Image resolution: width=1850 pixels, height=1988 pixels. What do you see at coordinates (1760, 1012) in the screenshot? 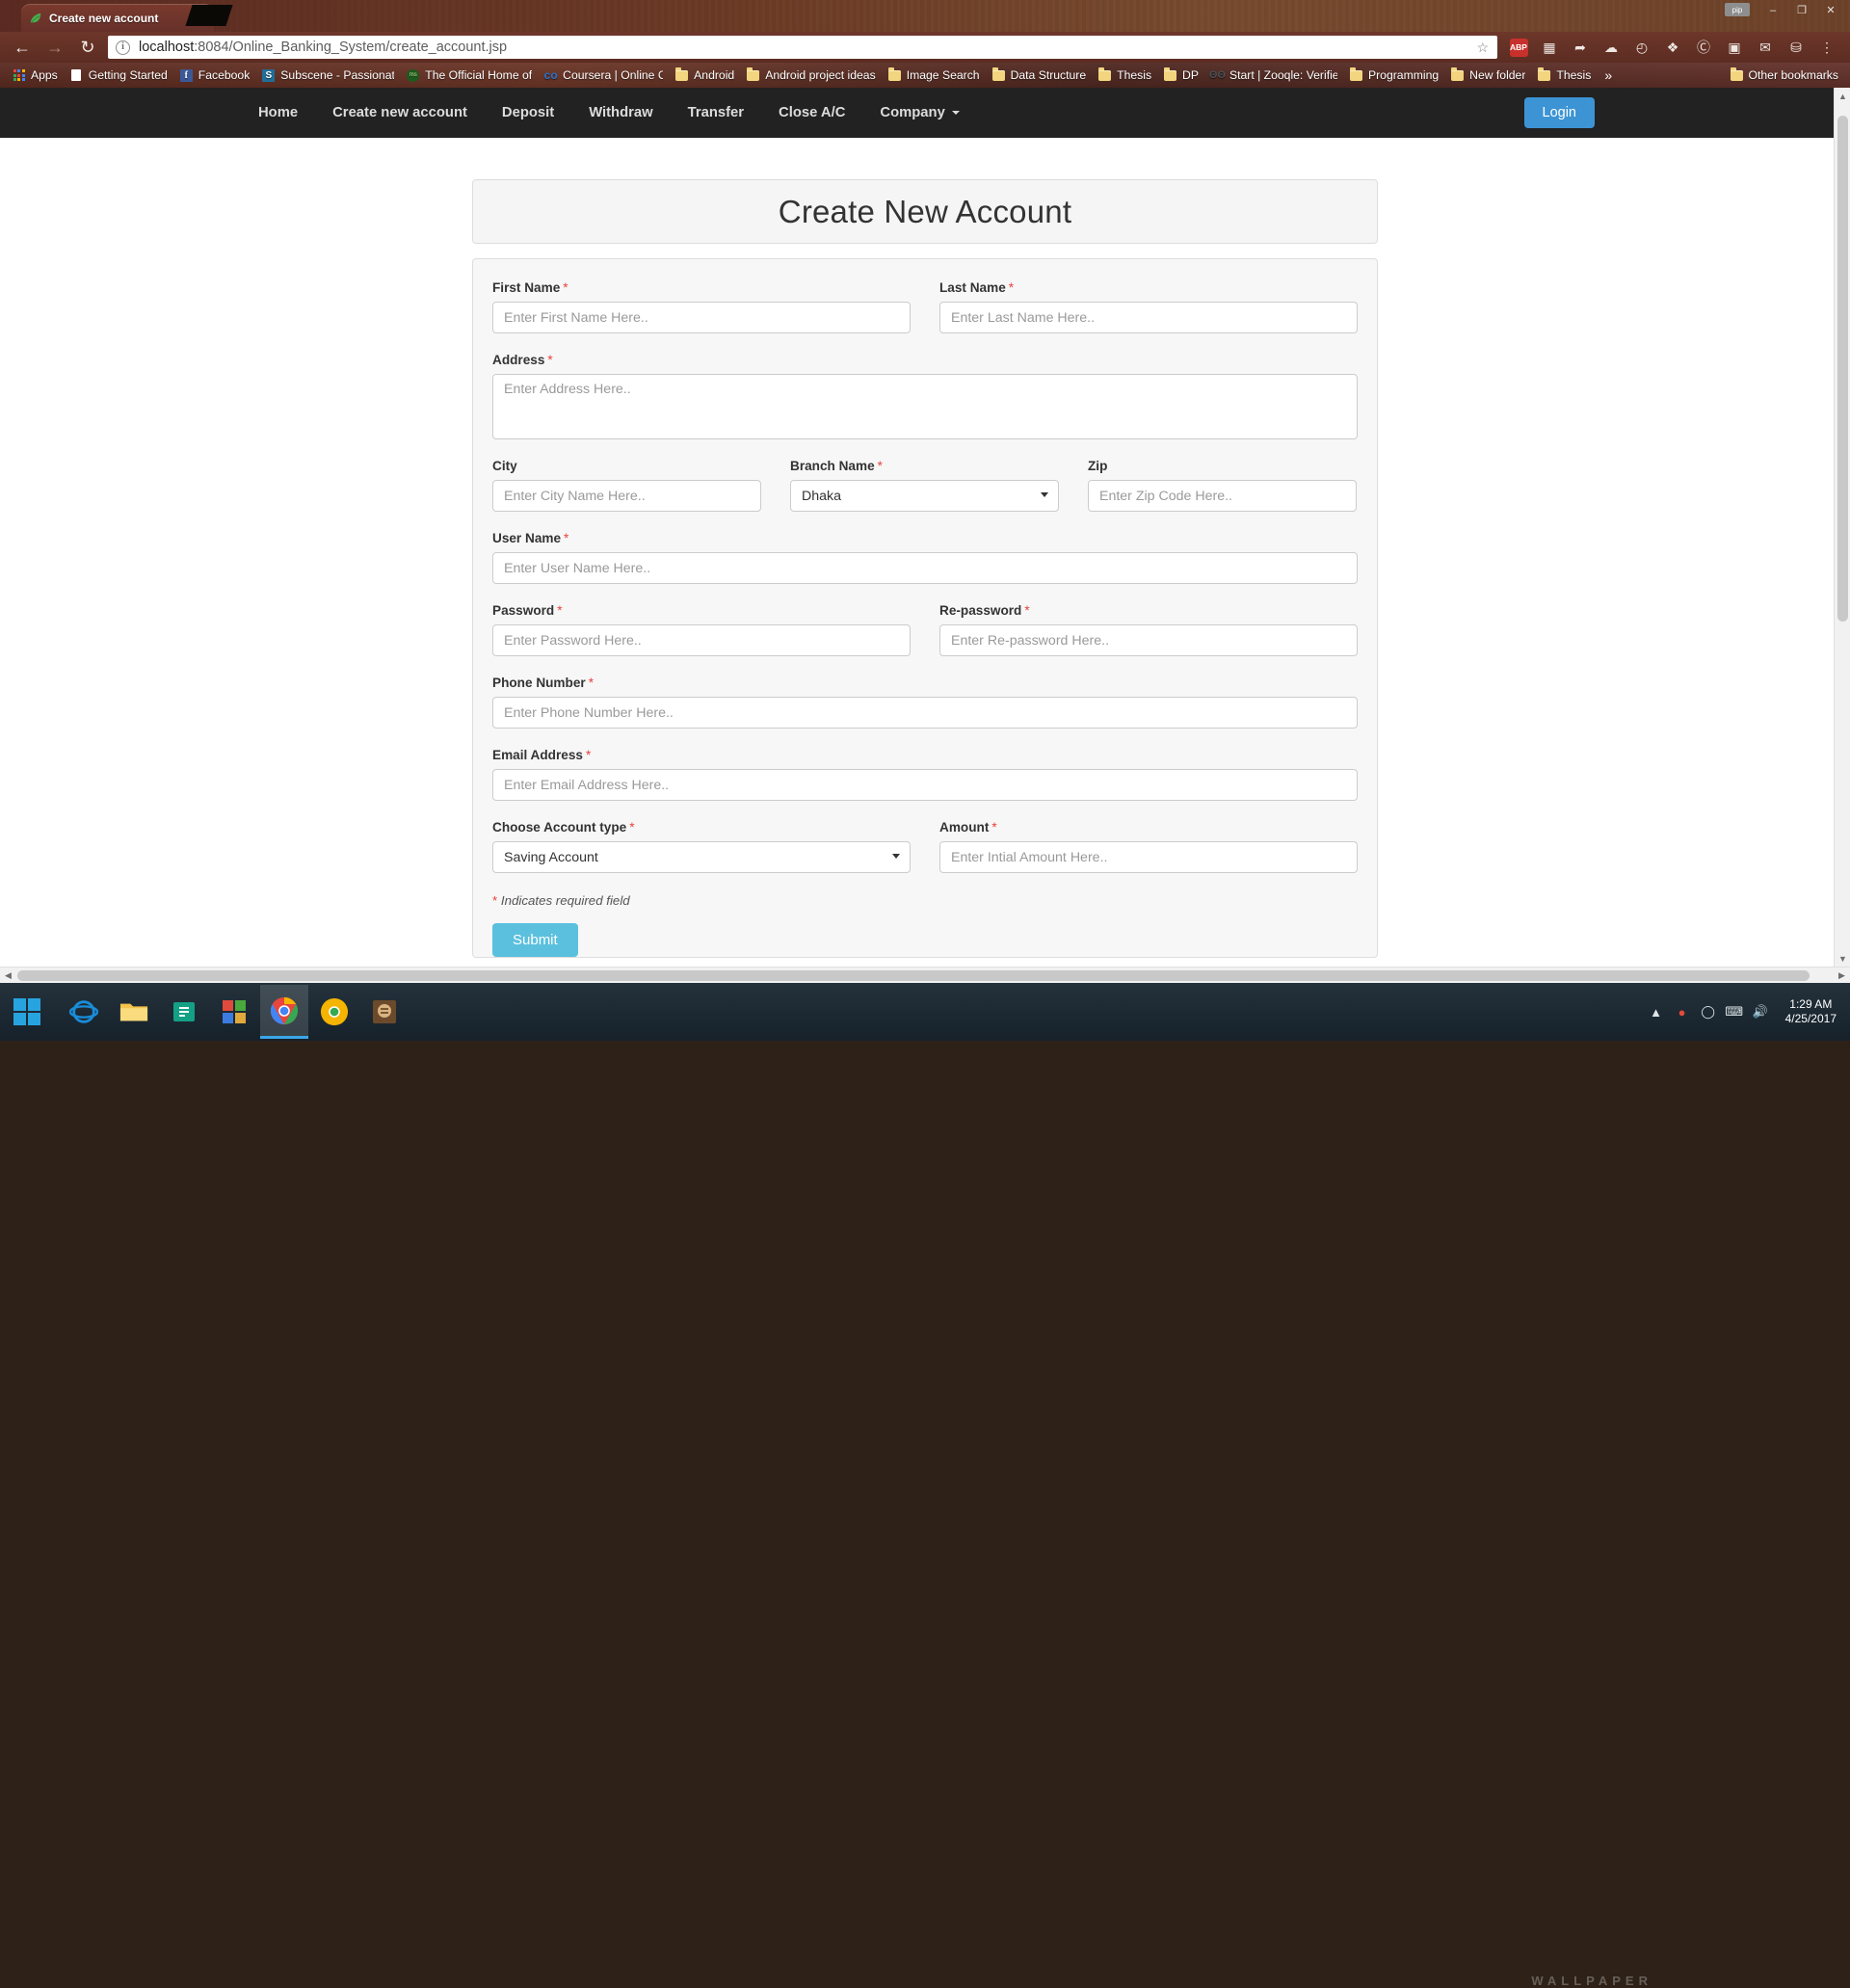
I see `volume-icon: 🔊` at bounding box center [1760, 1012].